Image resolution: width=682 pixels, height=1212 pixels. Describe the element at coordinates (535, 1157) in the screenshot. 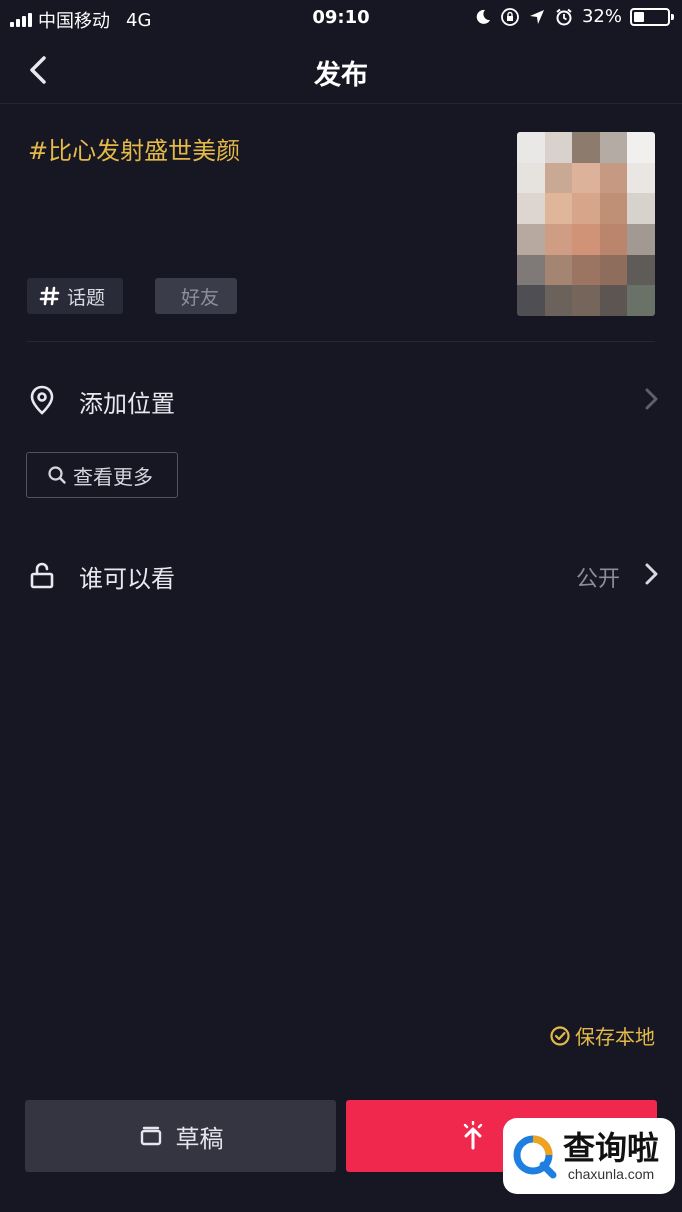

I see `magnifier-logo-icon` at that location.